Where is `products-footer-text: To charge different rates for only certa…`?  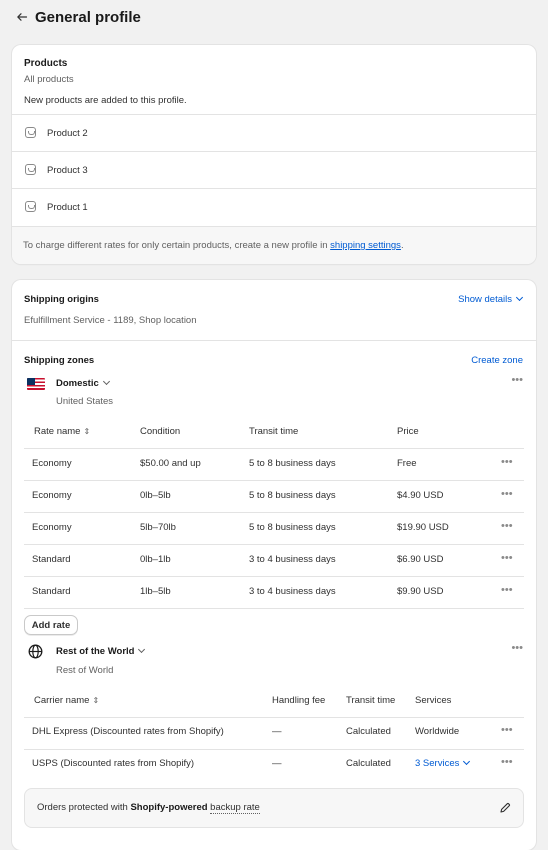
products-footer-text: To charge different rates for only certa… is located at coordinates (213, 245).